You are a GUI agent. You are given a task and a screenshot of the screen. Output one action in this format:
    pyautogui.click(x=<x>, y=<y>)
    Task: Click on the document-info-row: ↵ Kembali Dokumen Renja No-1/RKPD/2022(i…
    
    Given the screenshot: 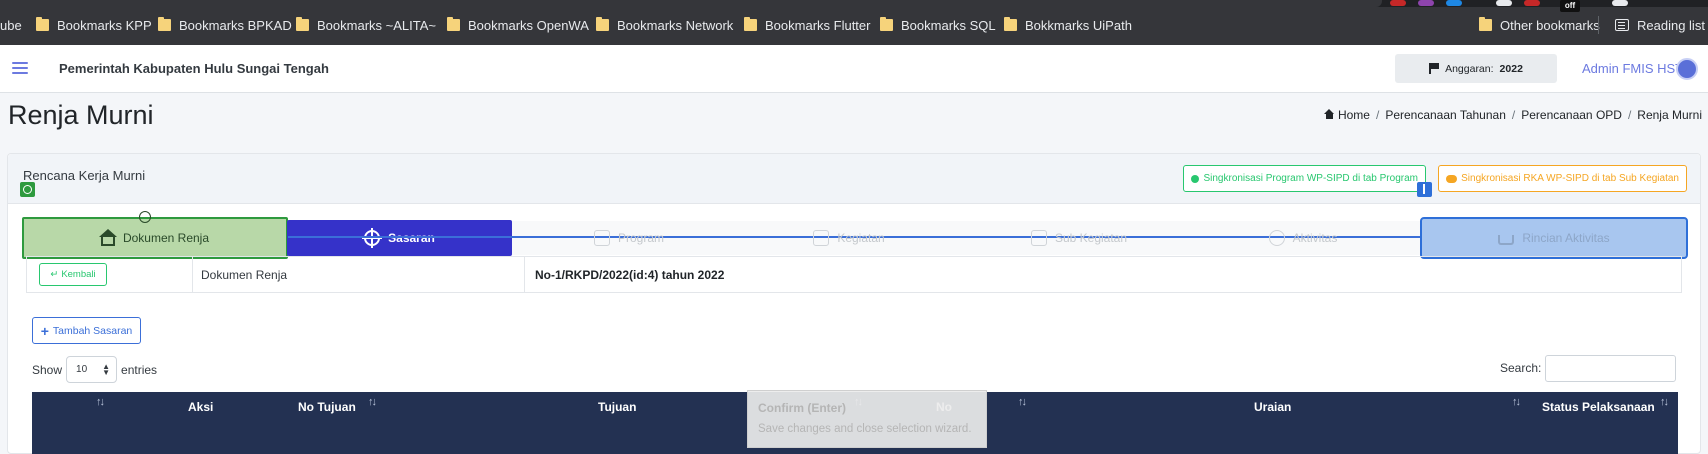 What is the action you would take?
    pyautogui.click(x=854, y=274)
    